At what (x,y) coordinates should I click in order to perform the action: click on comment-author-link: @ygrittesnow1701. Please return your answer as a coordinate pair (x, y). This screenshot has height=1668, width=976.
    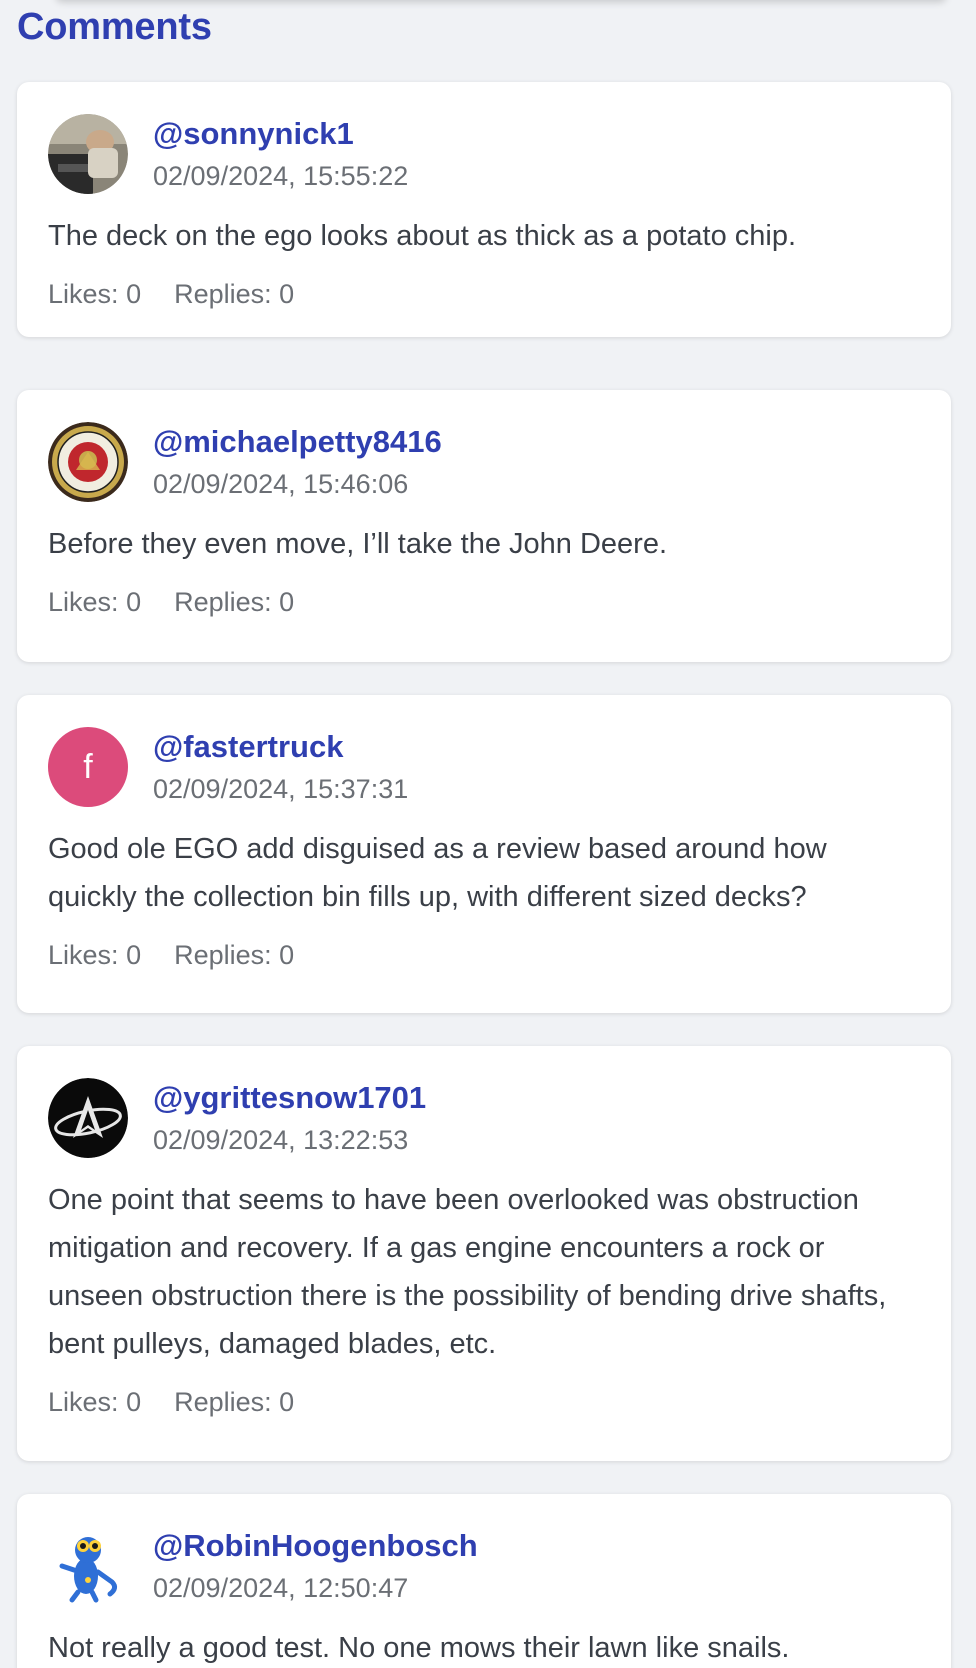
    Looking at the image, I should click on (289, 1098).